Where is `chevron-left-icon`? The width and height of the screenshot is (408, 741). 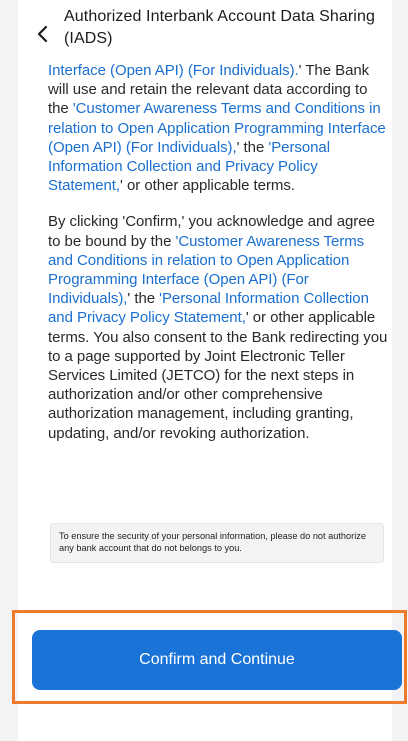
chevron-left-icon is located at coordinates (43, 34).